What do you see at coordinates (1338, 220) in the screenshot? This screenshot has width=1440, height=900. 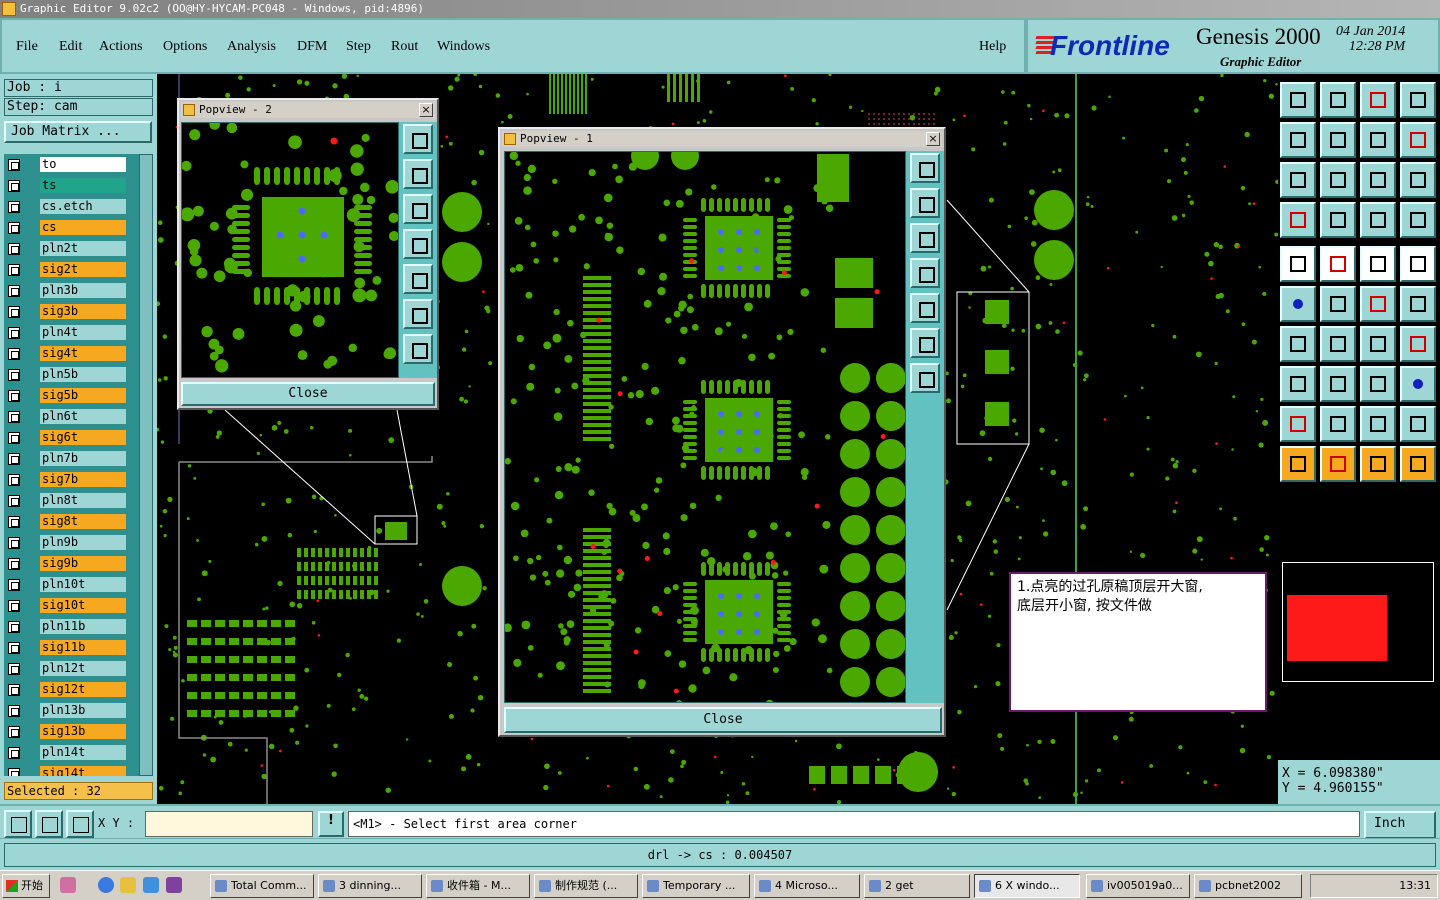 I see `grid-icon` at bounding box center [1338, 220].